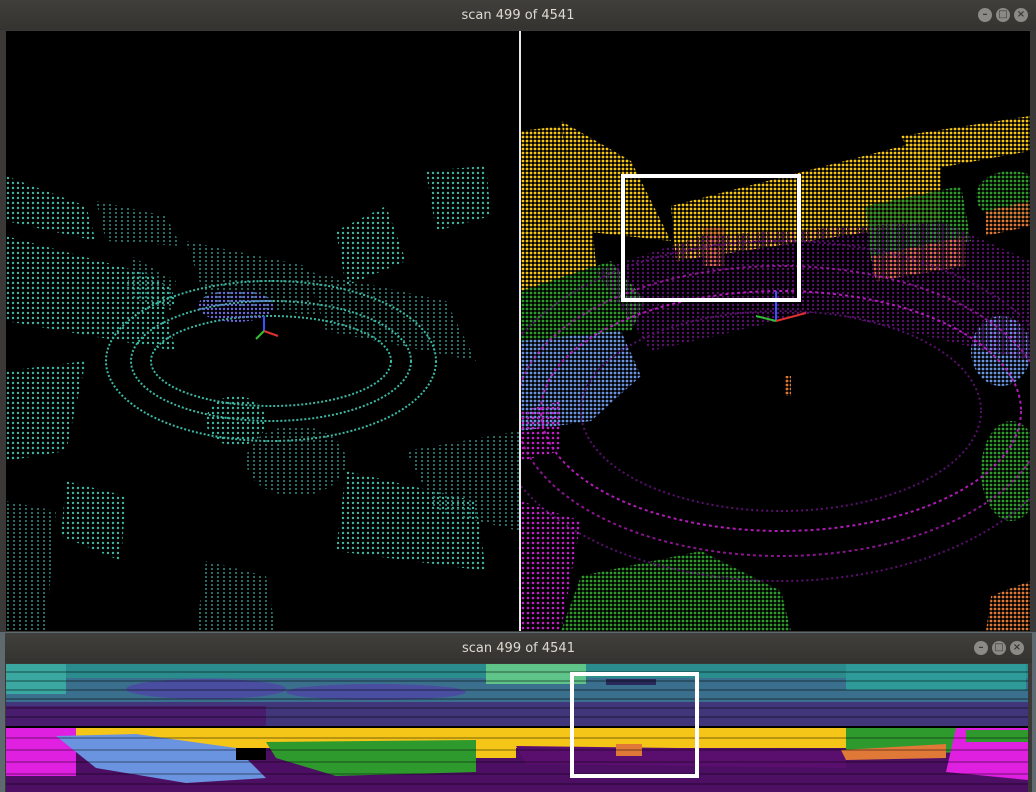  I want to click on point-cloud-window-titlebar: scan 499 of 4541 – □ ×, so click(518, 15).